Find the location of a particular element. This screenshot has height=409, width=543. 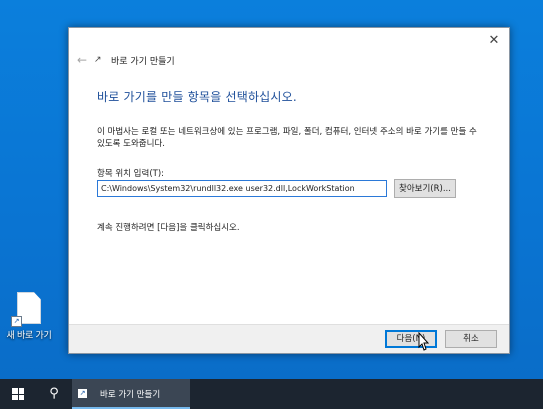

start-button is located at coordinates (18, 394).